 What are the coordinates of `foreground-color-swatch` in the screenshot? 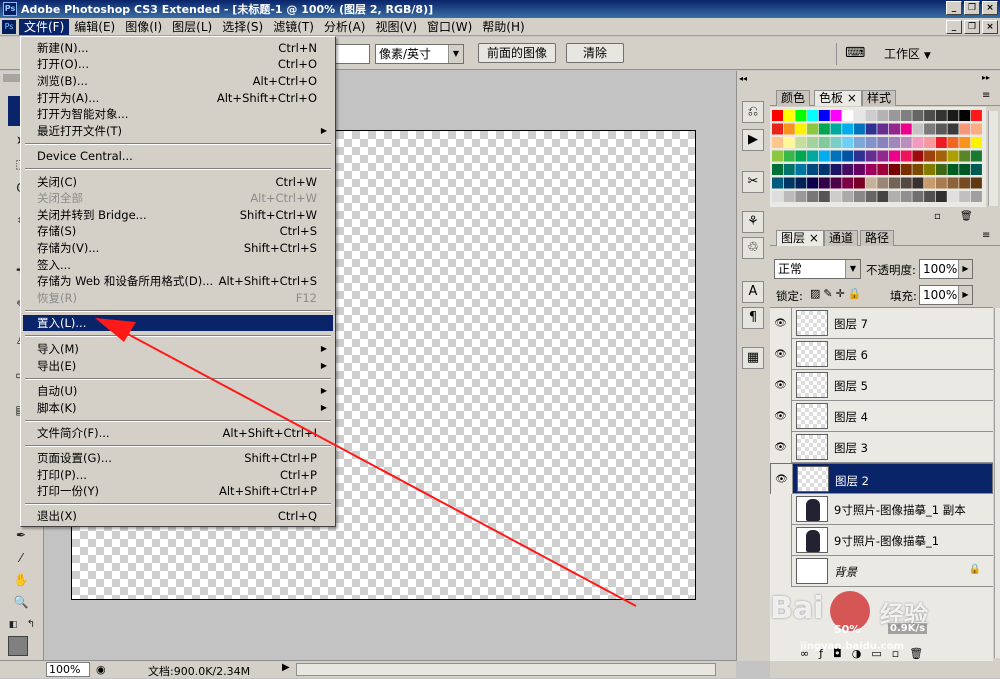 It's located at (18, 646).